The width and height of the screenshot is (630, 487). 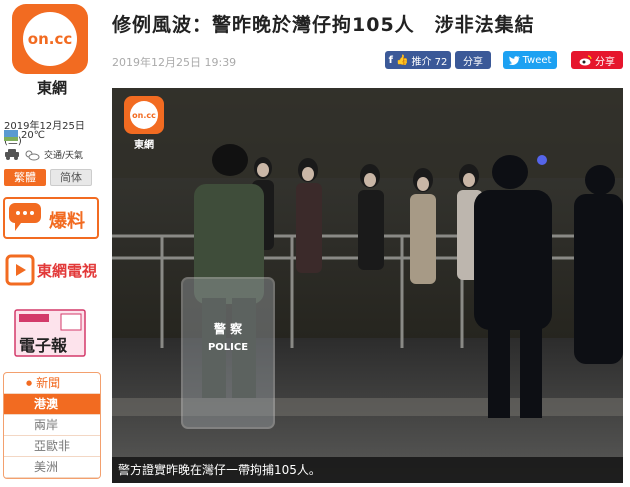 What do you see at coordinates (20, 270) in the screenshot?
I see `tv-icon` at bounding box center [20, 270].